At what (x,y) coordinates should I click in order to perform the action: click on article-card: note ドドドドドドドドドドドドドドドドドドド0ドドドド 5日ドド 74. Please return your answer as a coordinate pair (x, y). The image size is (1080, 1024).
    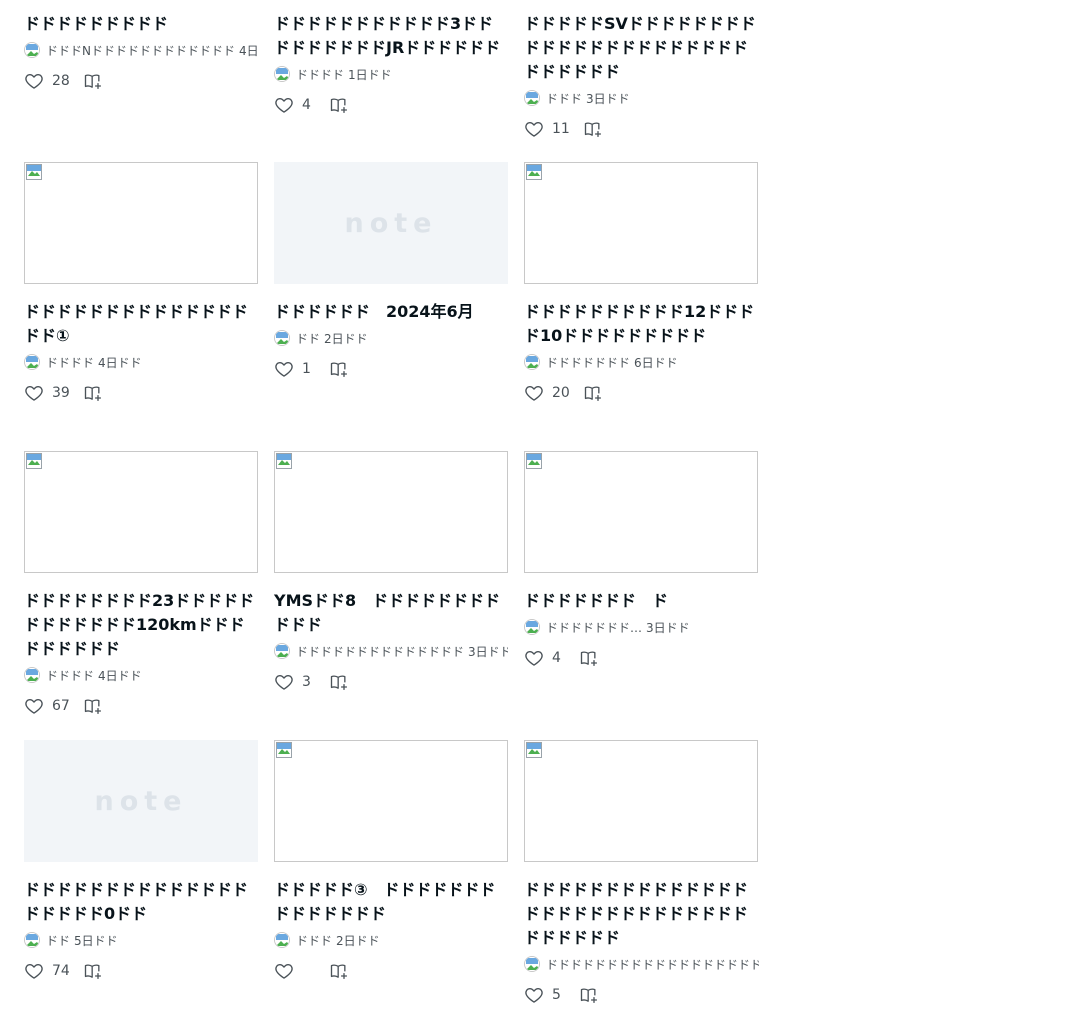
    Looking at the image, I should click on (141, 861).